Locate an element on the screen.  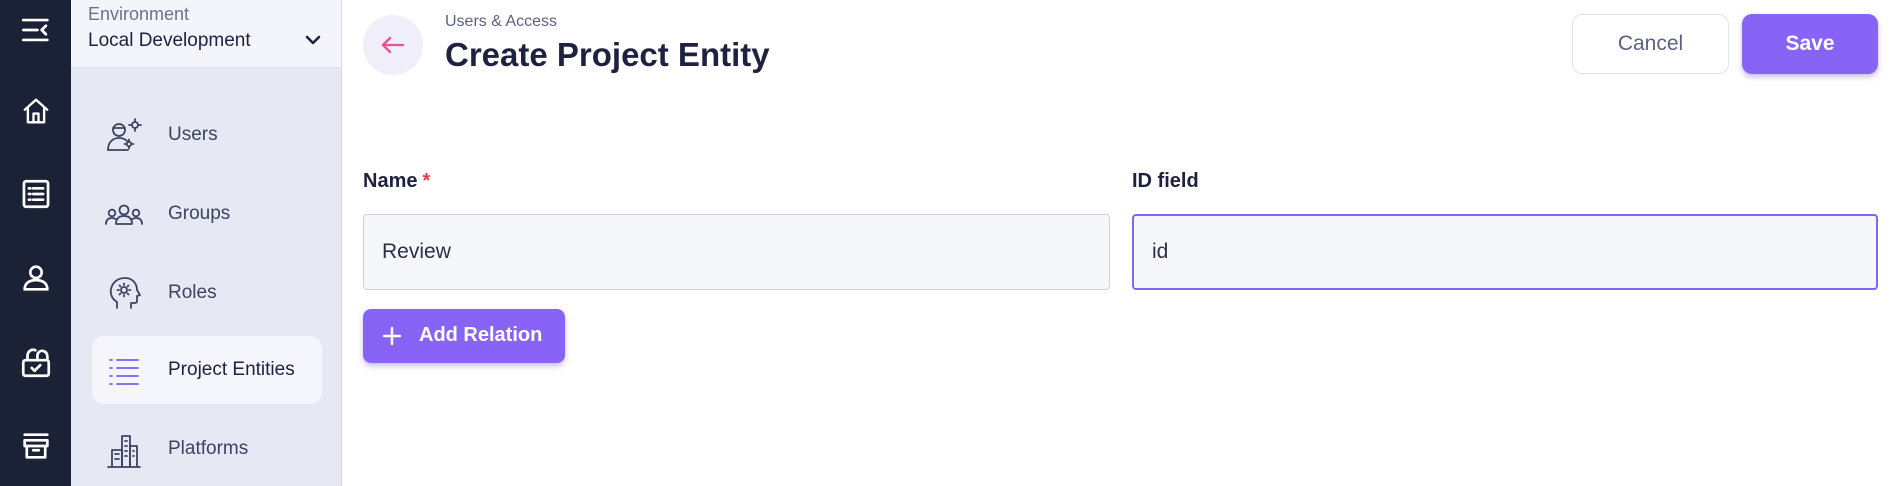
name-label-text: Name is located at coordinates (390, 181).